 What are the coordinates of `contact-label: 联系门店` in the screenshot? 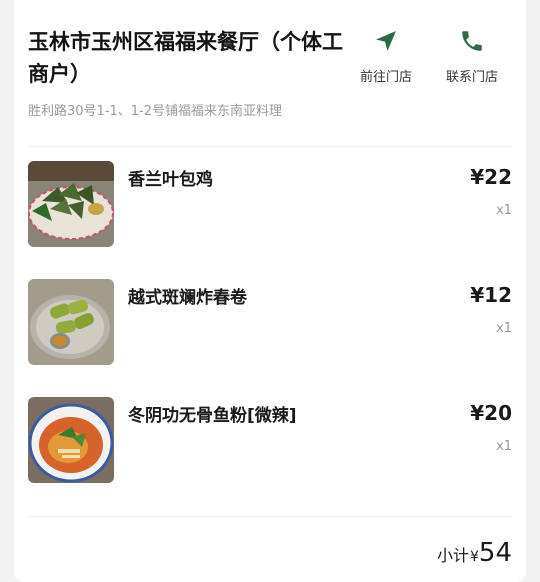 It's located at (471, 77).